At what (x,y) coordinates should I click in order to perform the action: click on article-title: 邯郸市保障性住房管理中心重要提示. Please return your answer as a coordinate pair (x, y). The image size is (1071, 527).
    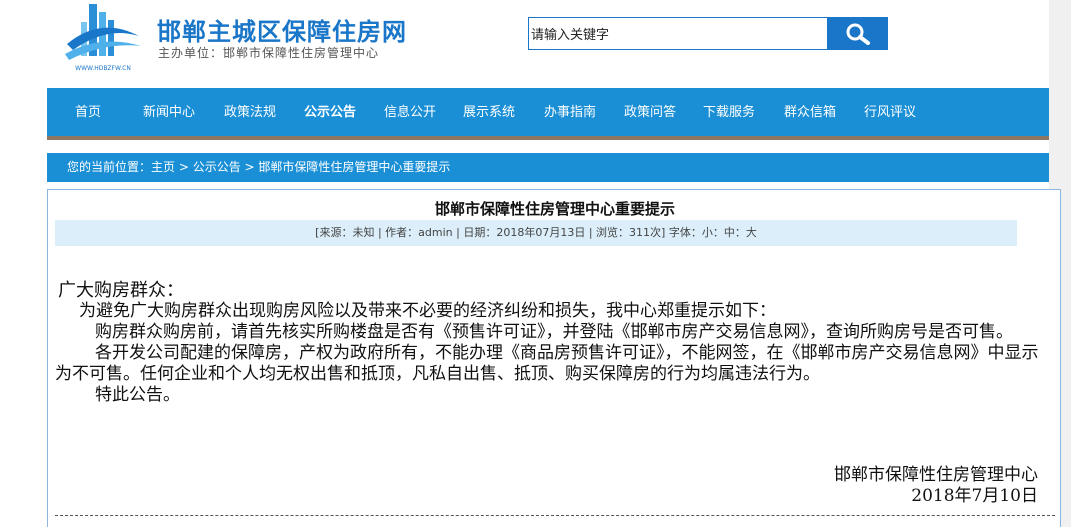
    Looking at the image, I should click on (554, 209).